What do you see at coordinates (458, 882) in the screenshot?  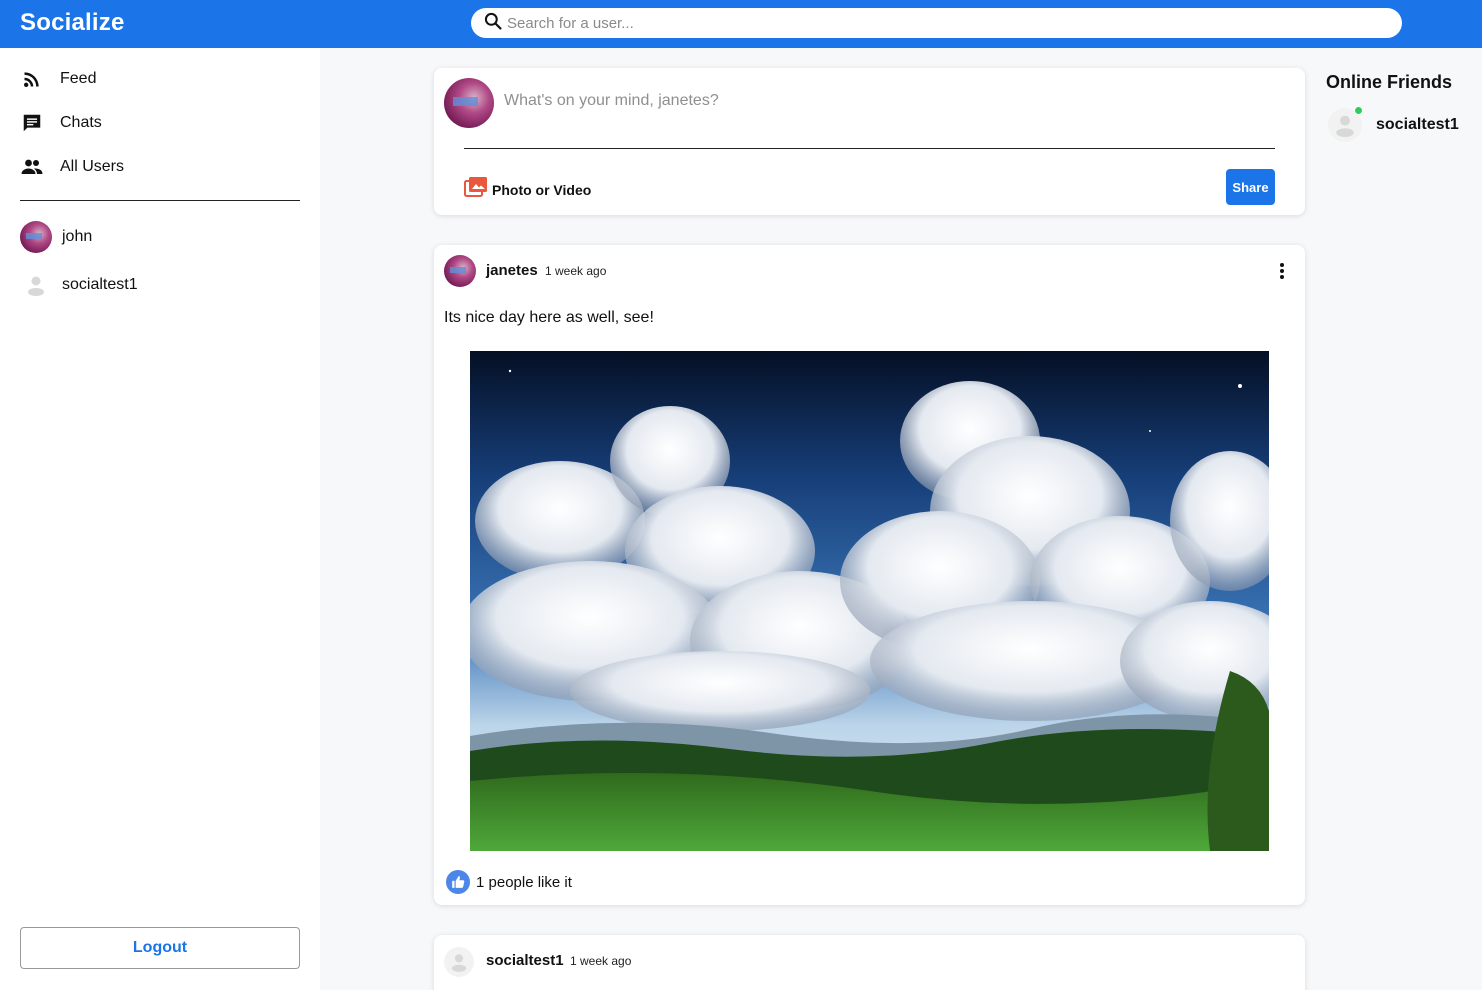 I see `thumb-up-icon` at bounding box center [458, 882].